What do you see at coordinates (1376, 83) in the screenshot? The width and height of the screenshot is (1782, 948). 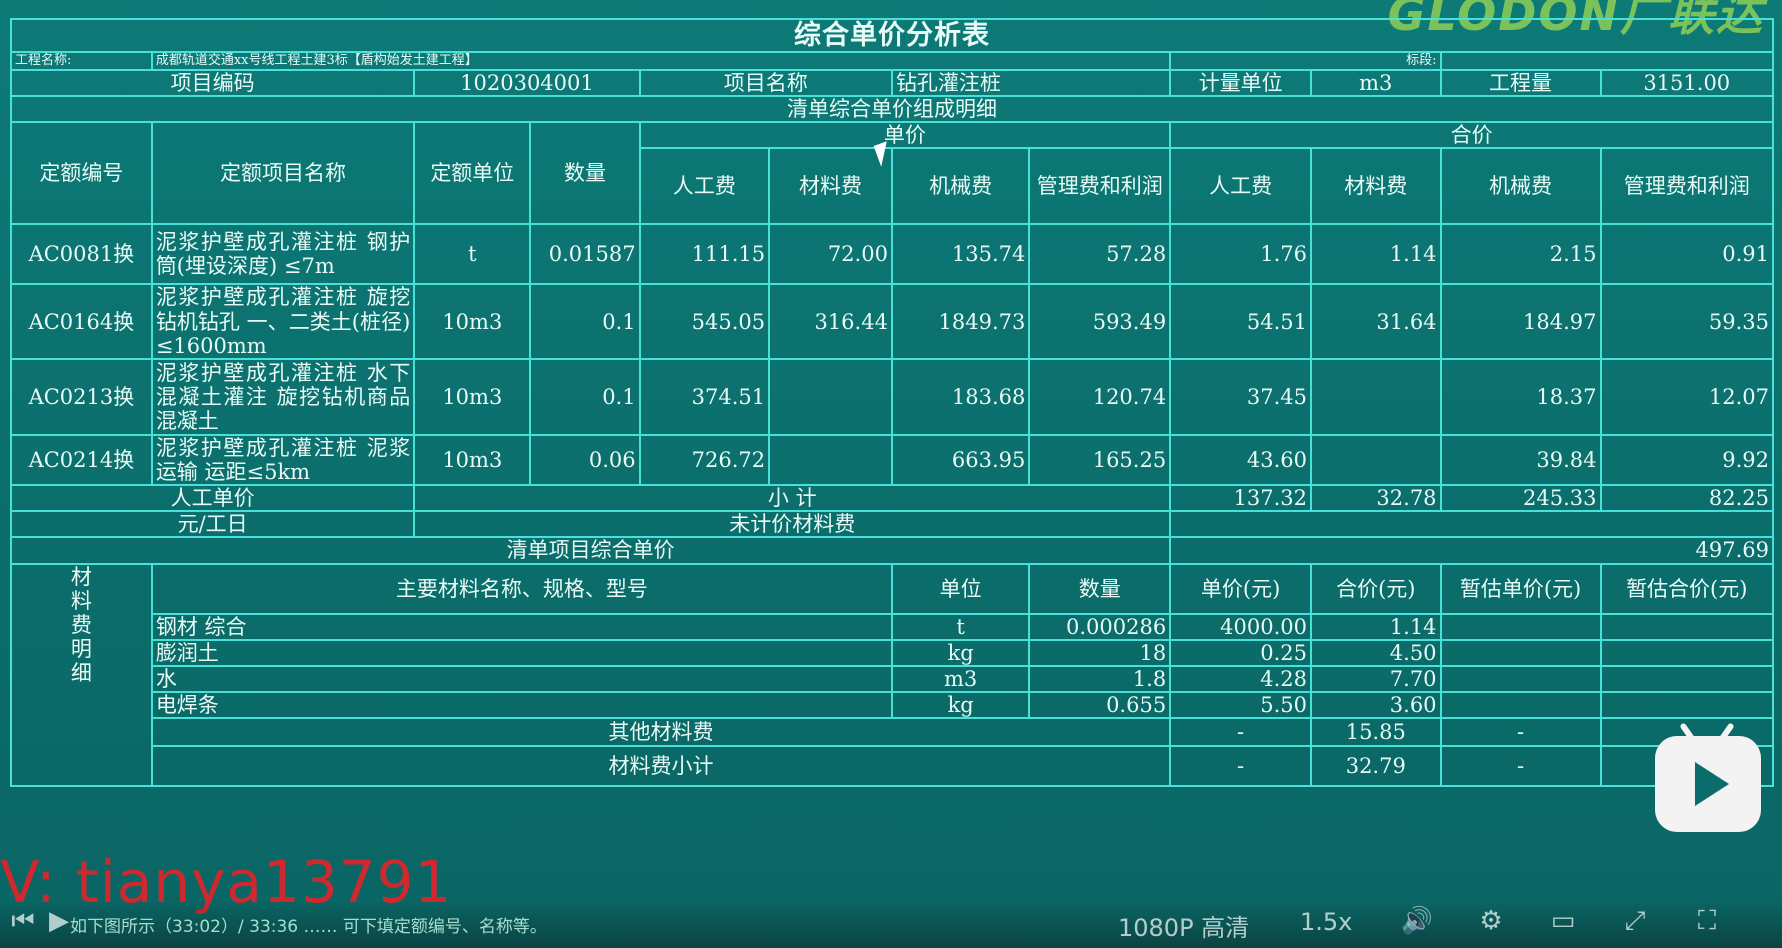 I see `unit-value: m3` at bounding box center [1376, 83].